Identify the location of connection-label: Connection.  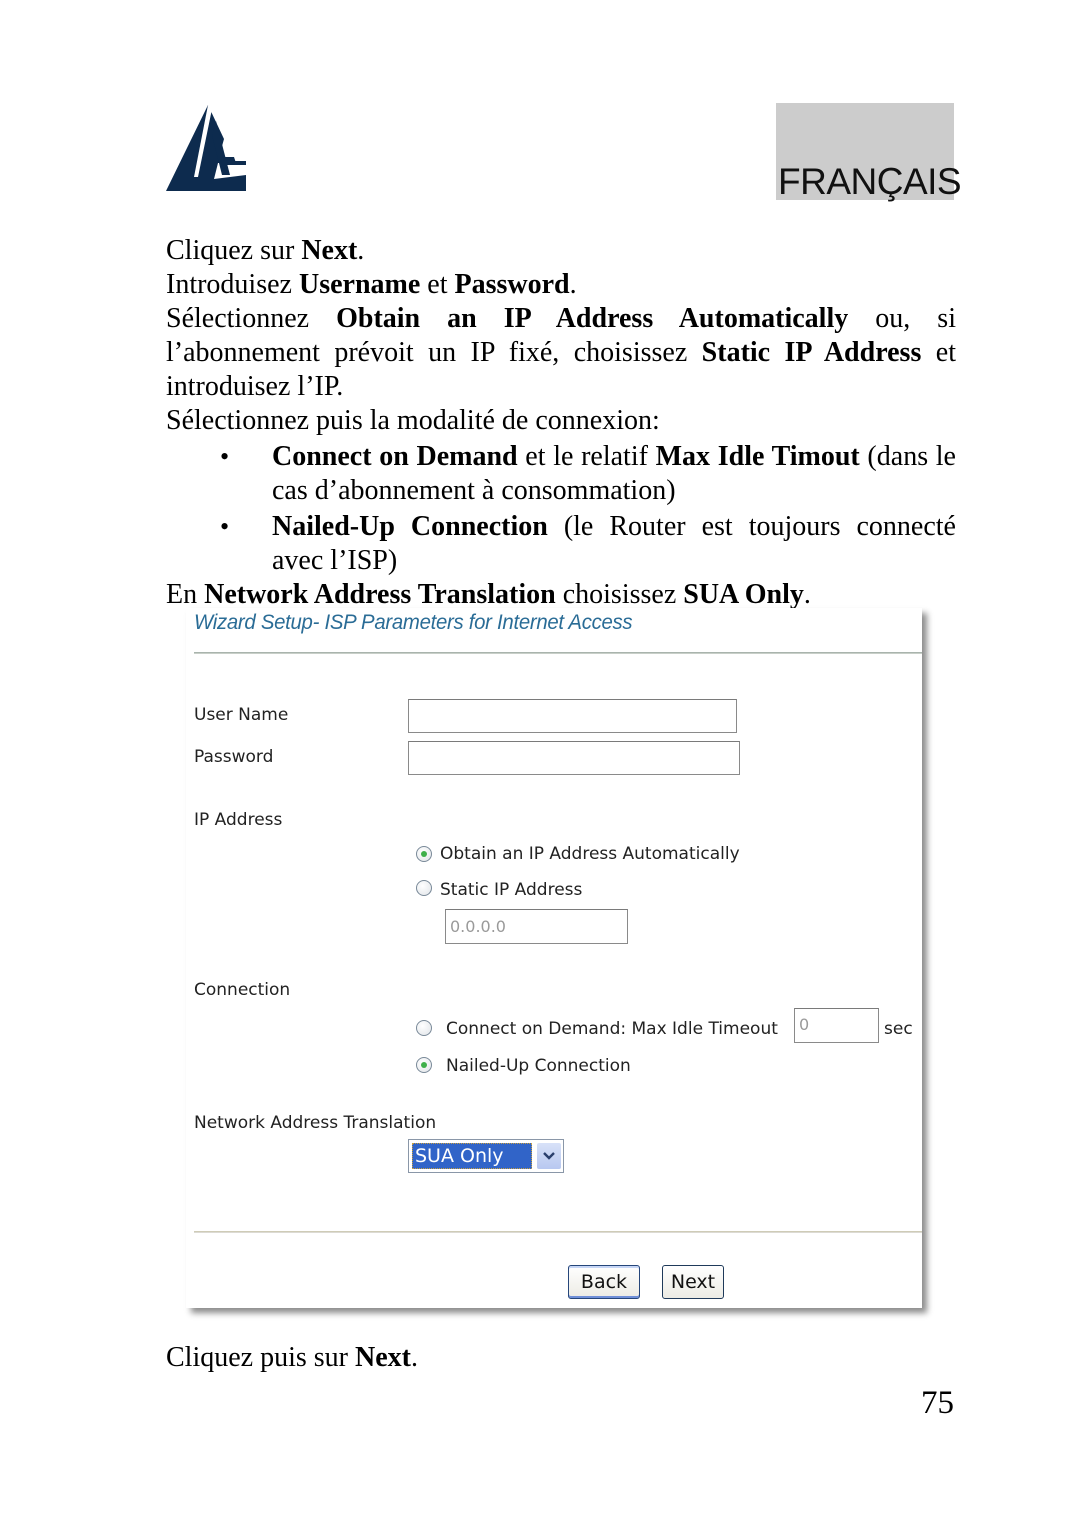
(242, 990).